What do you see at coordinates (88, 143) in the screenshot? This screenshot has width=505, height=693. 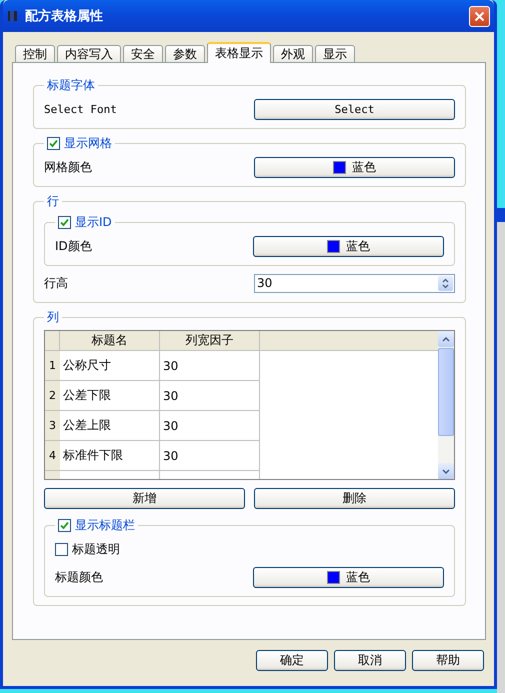 I see `group-title: 显示网格` at bounding box center [88, 143].